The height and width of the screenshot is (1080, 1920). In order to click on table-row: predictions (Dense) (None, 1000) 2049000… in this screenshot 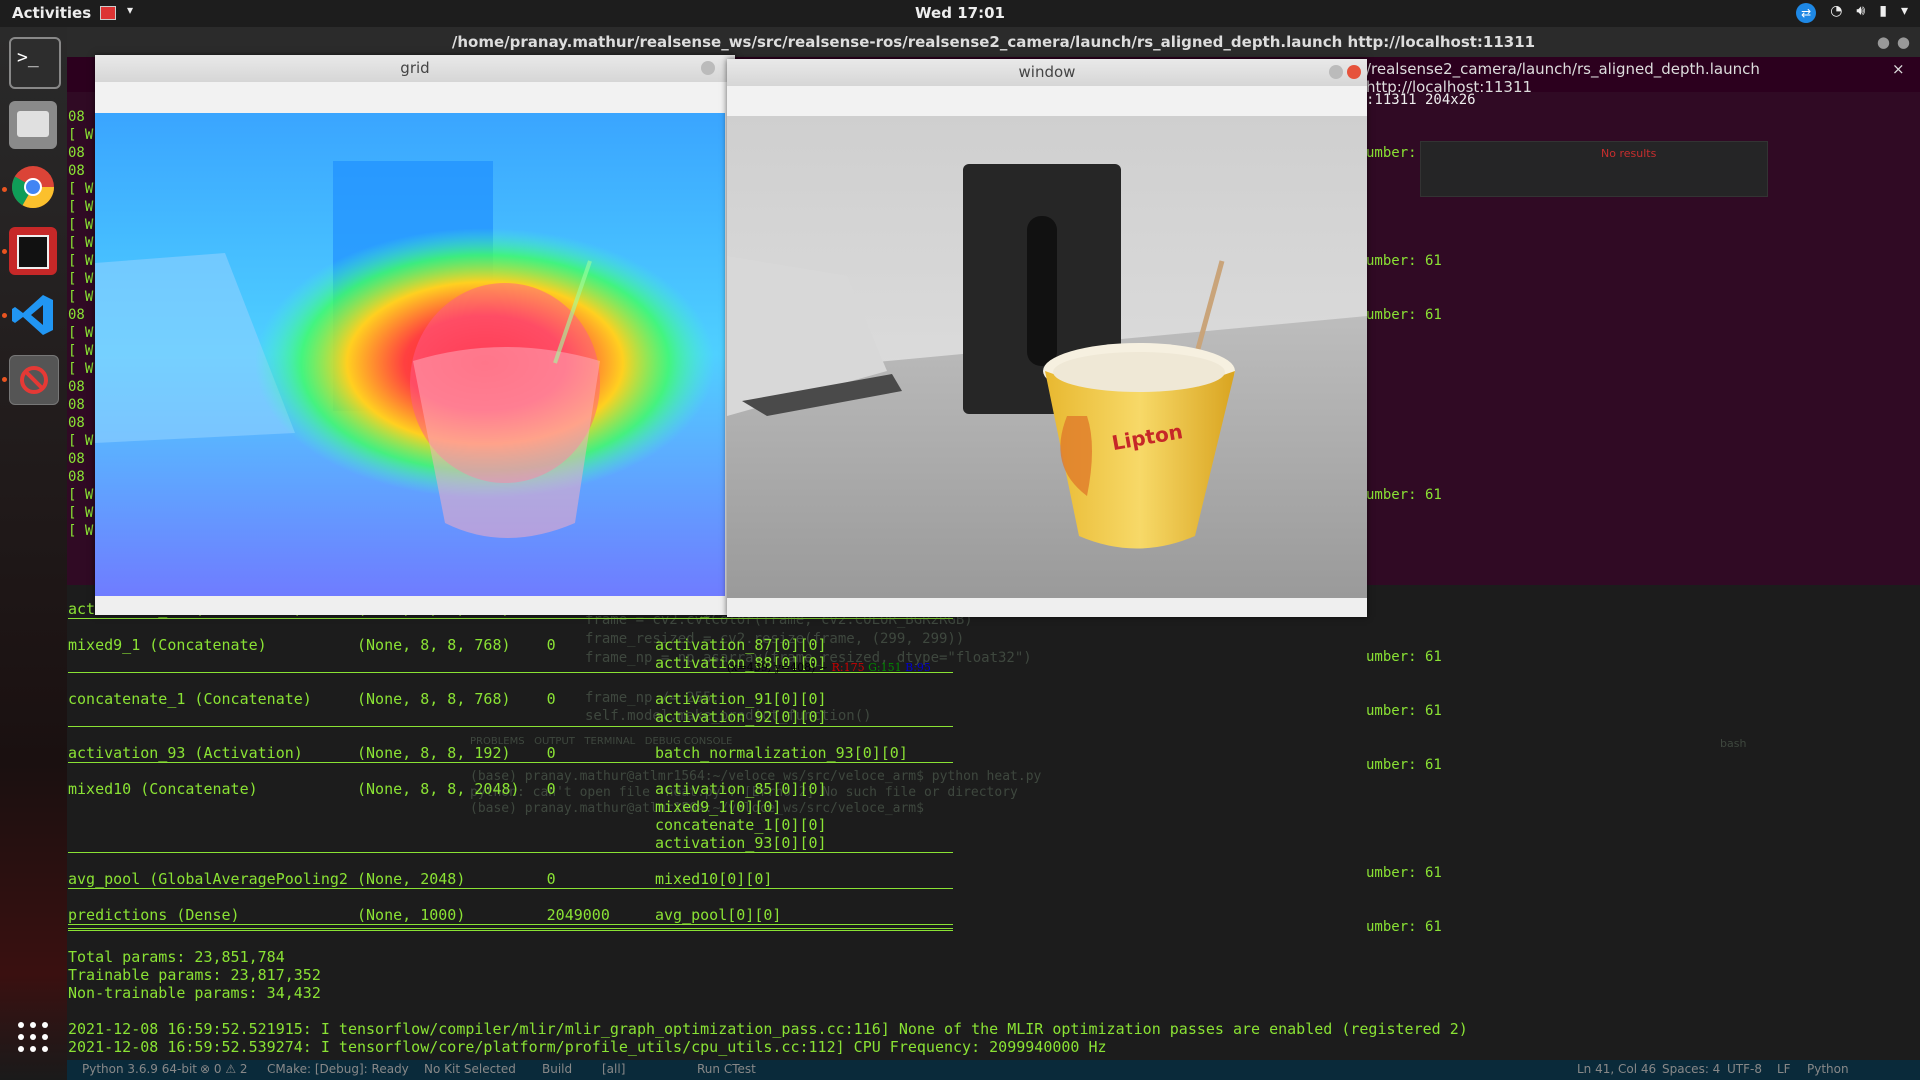, I will do `click(510, 915)`.